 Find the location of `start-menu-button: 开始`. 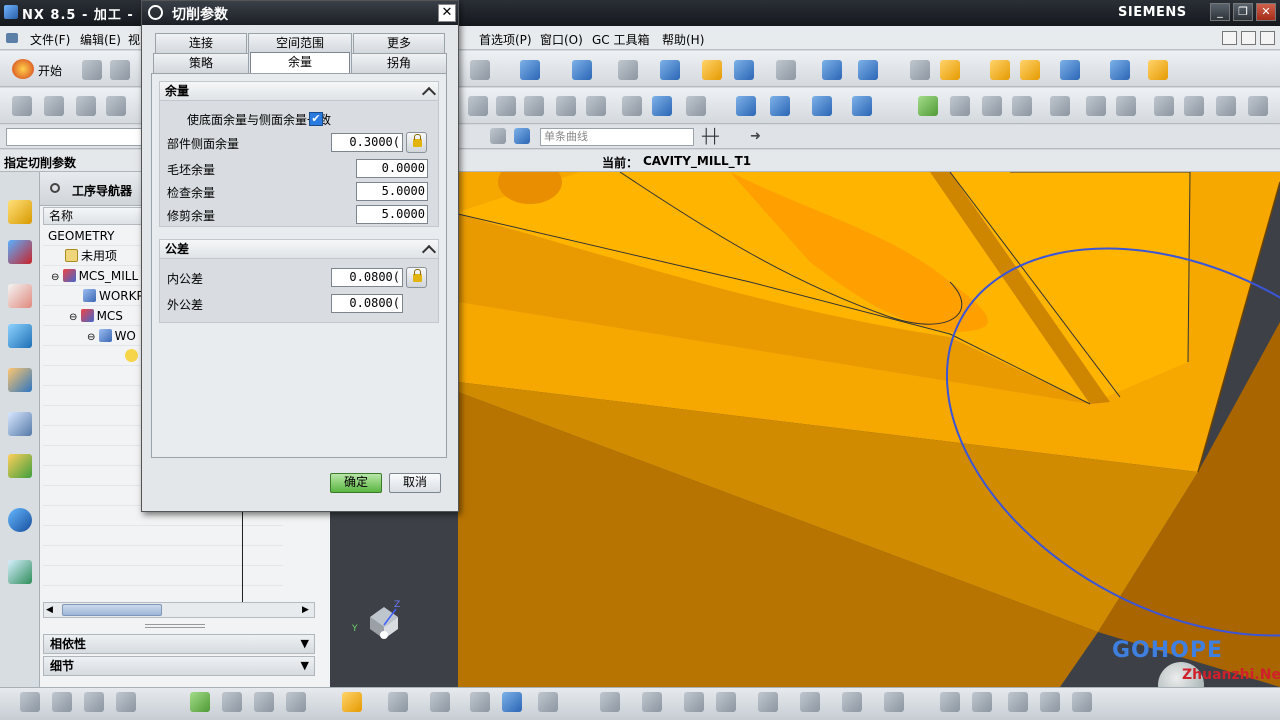

start-menu-button: 开始 is located at coordinates (50, 70).